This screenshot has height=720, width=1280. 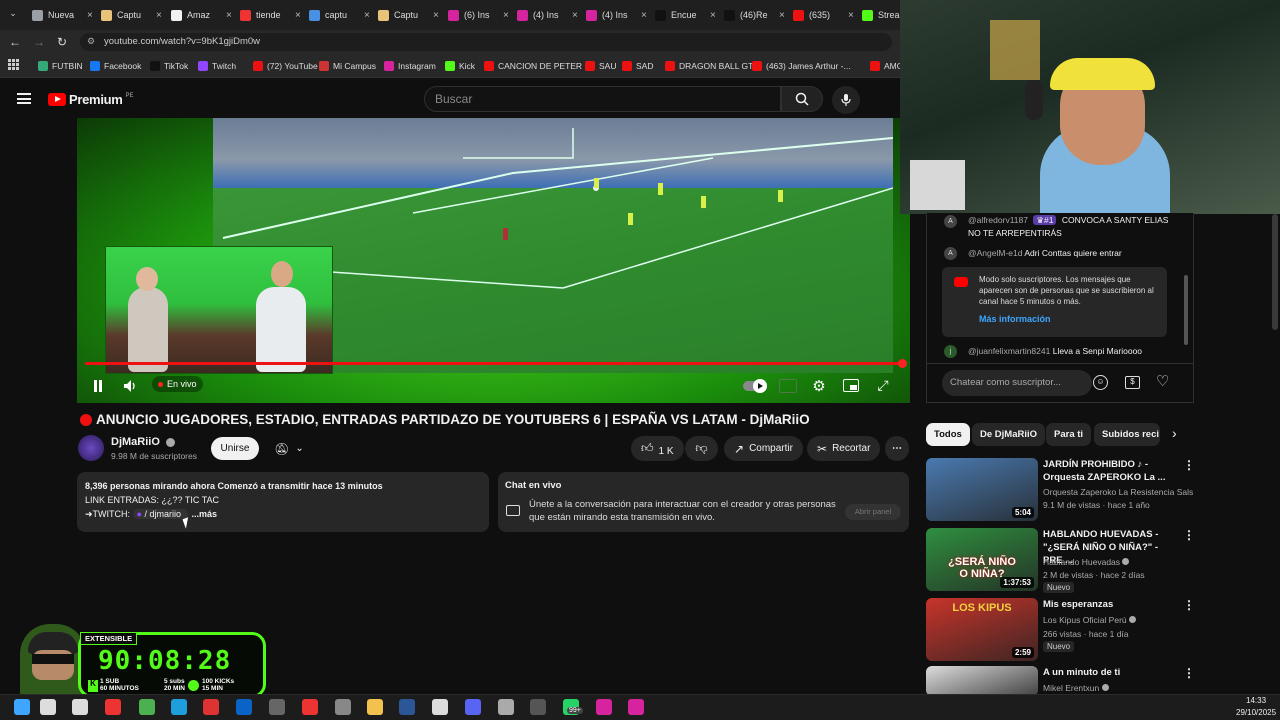 What do you see at coordinates (1162, 381) in the screenshot?
I see `heart-icon: ♡` at bounding box center [1162, 381].